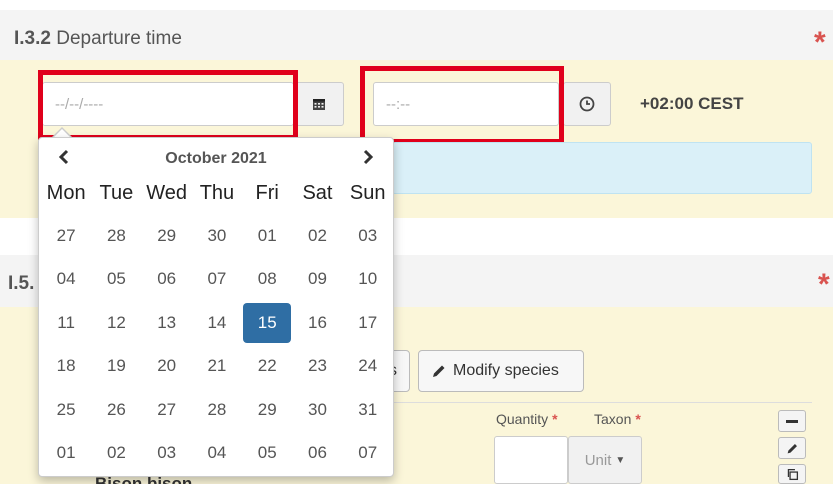 Image resolution: width=833 pixels, height=484 pixels. What do you see at coordinates (368, 410) in the screenshot?
I see `datepicker-day: 31` at bounding box center [368, 410].